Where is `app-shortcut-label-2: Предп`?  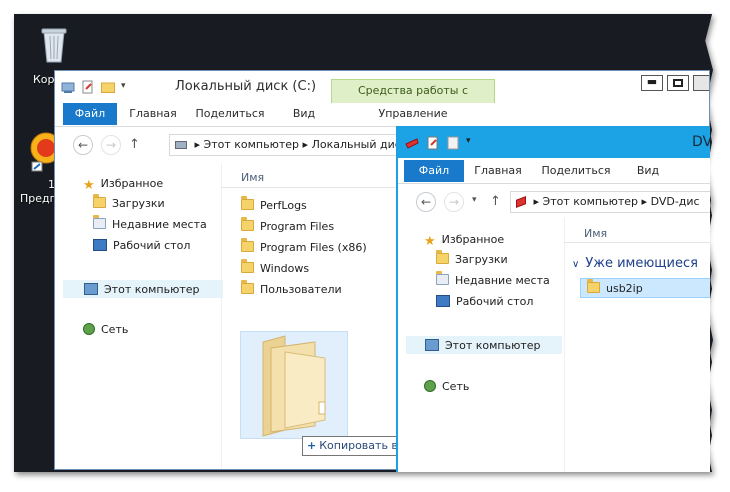 app-shortcut-label-2: Предп is located at coordinates (38, 198).